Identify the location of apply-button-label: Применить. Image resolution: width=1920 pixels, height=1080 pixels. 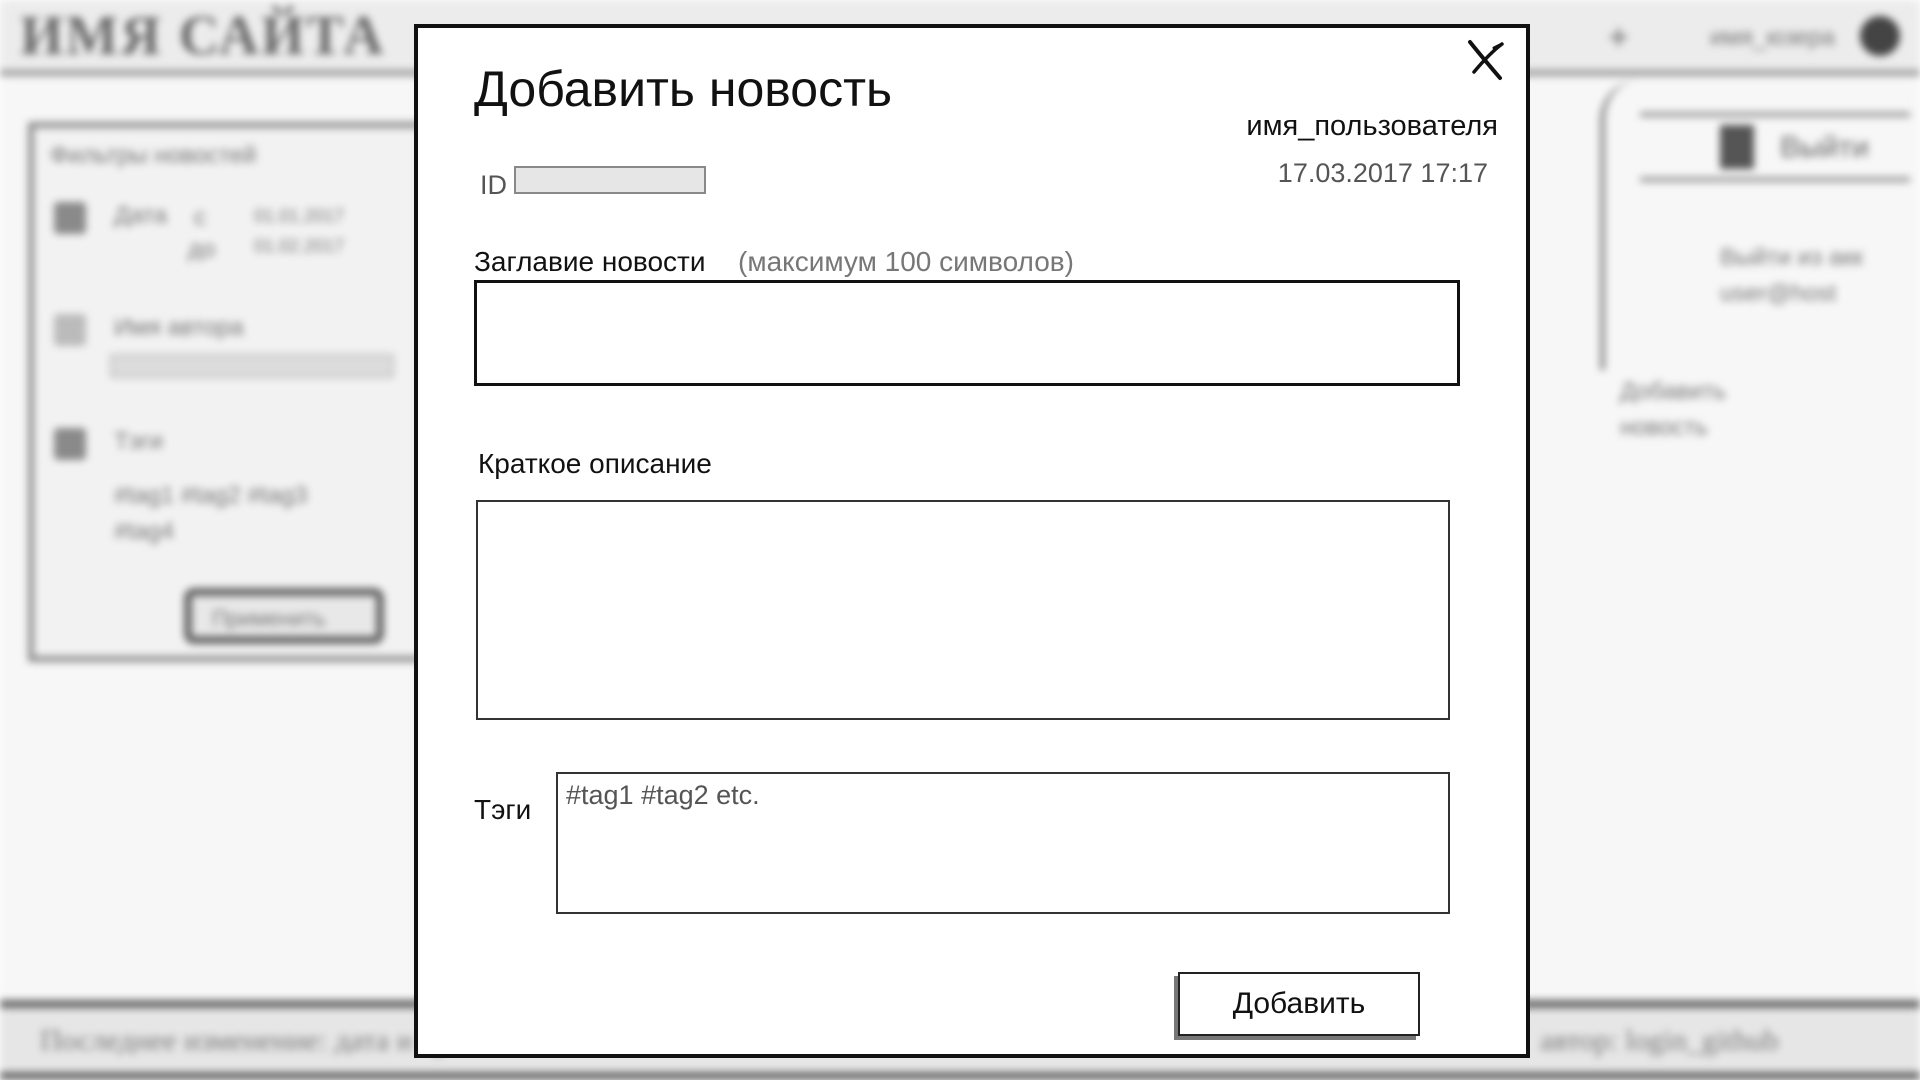
(269, 618).